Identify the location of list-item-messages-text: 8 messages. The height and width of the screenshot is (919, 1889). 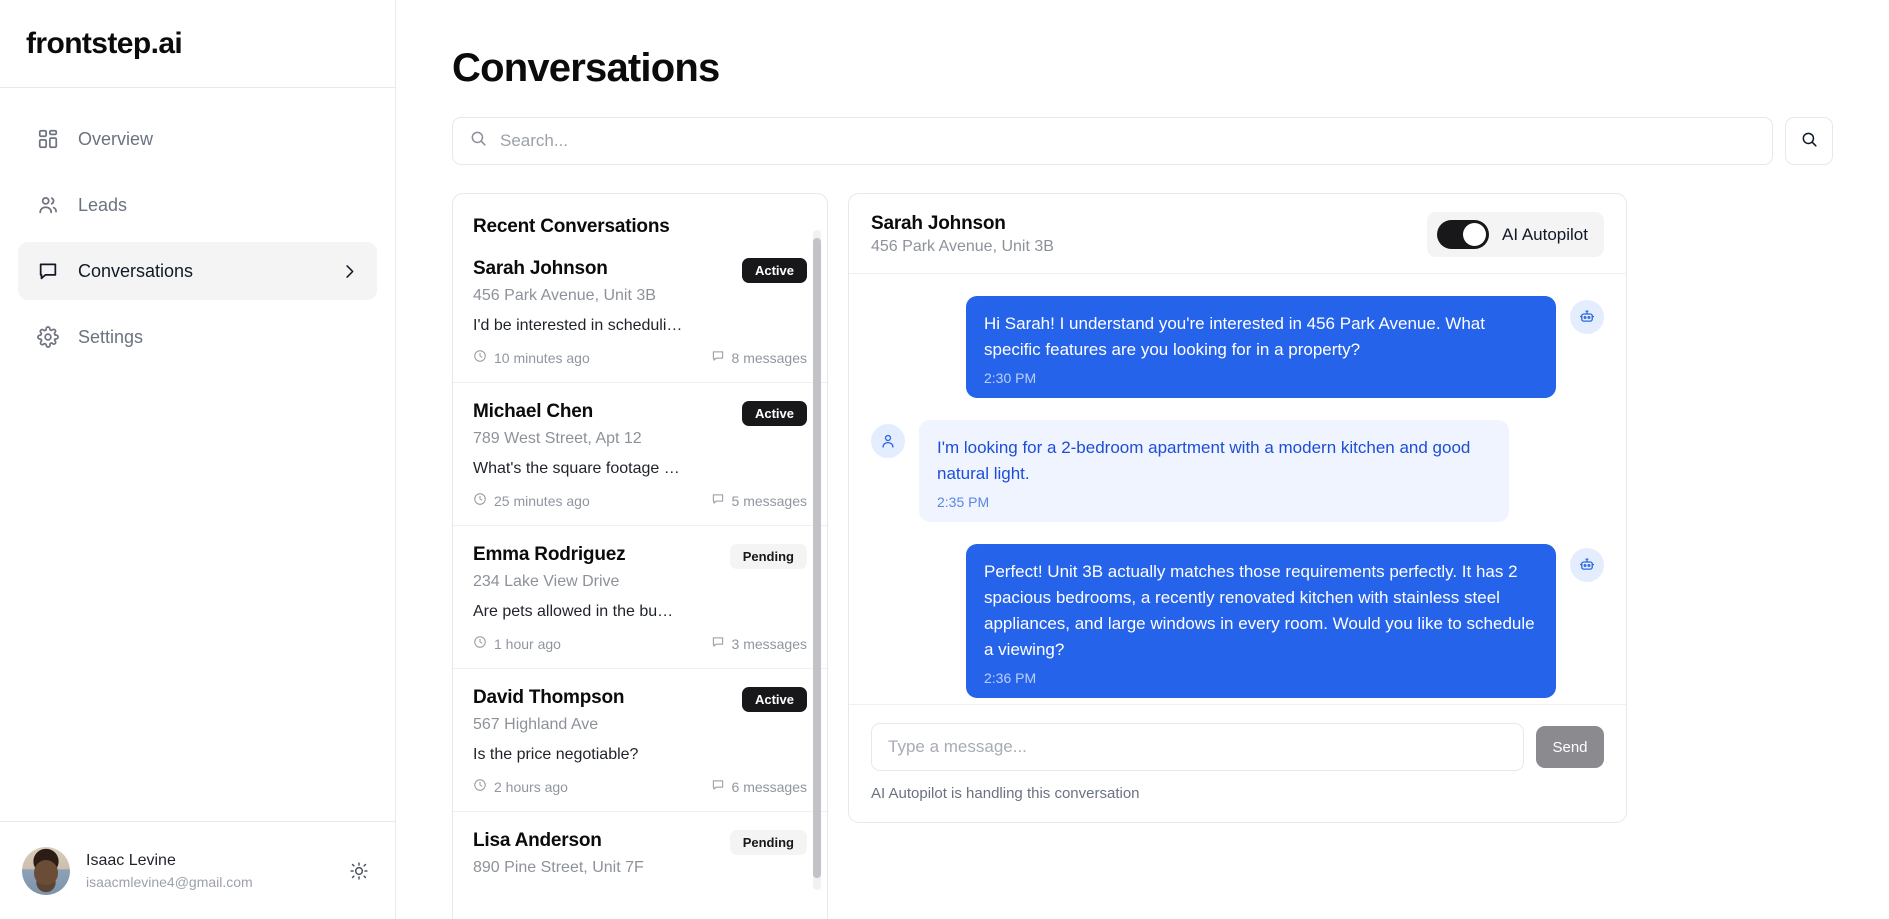
(769, 357).